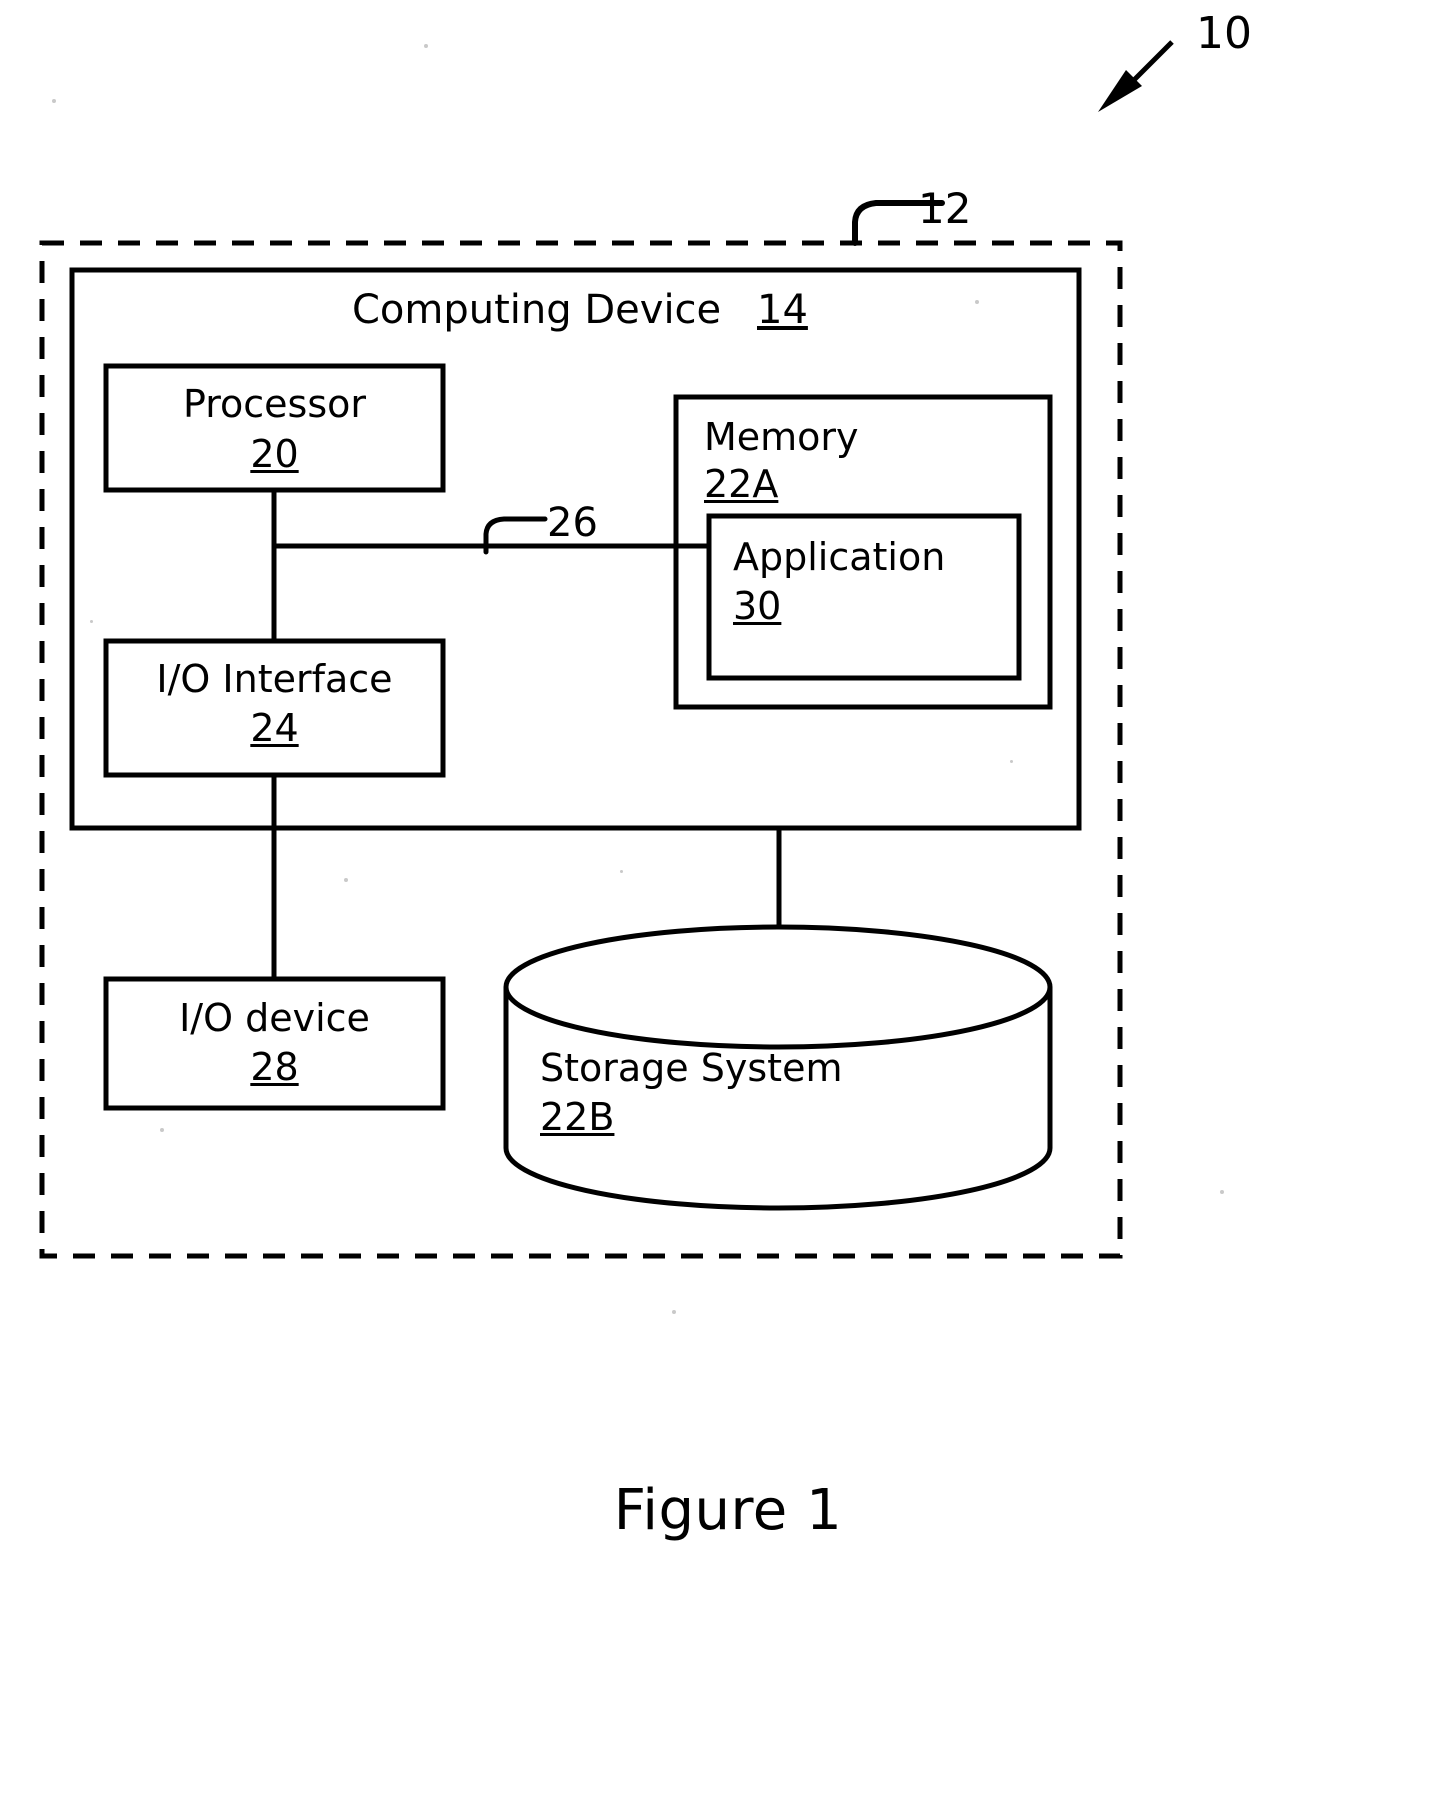  What do you see at coordinates (572, 523) in the screenshot?
I see `bus-ref-label: 26` at bounding box center [572, 523].